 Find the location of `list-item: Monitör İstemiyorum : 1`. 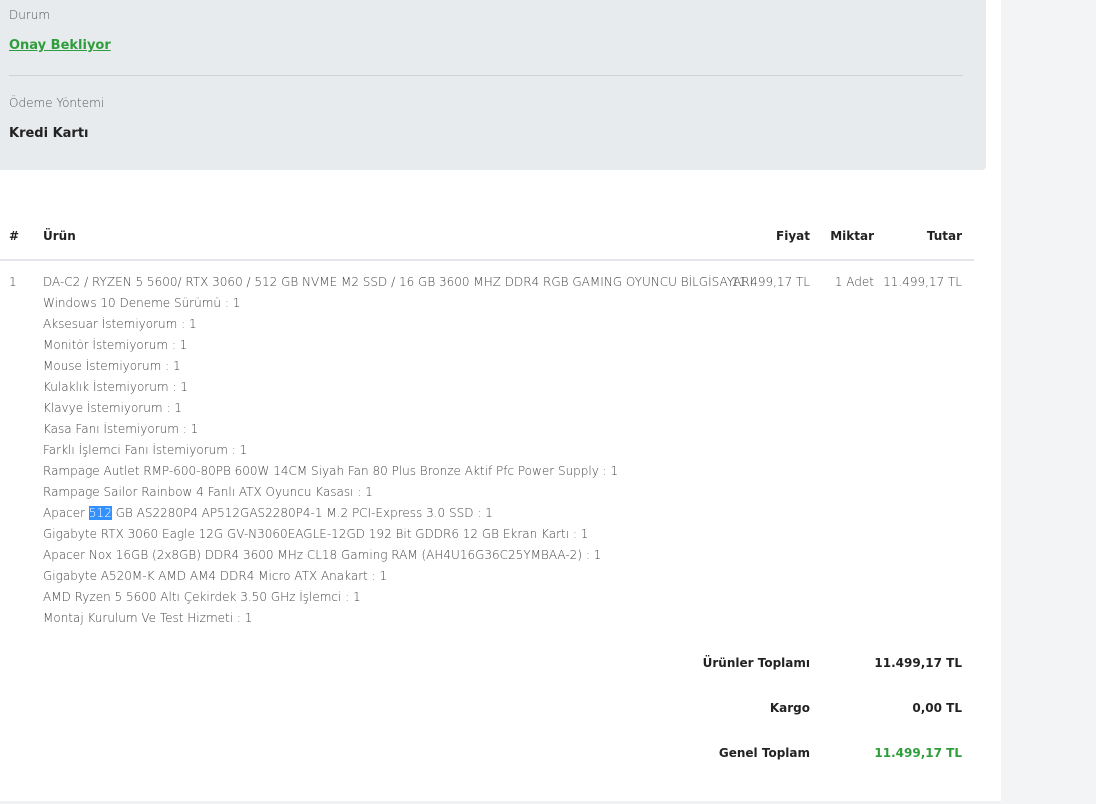

list-item: Monitör İstemiyorum : 1 is located at coordinates (115, 345).